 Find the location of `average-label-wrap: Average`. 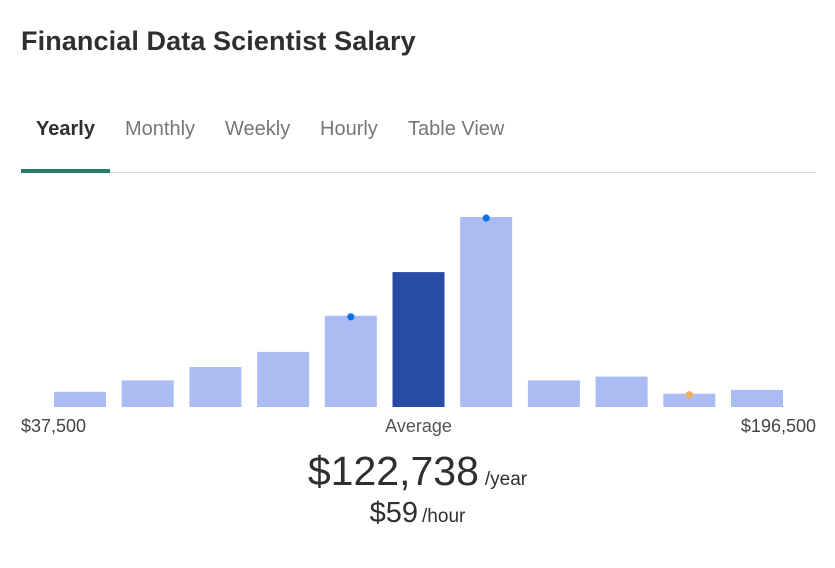

average-label-wrap: Average is located at coordinates (417, 426).